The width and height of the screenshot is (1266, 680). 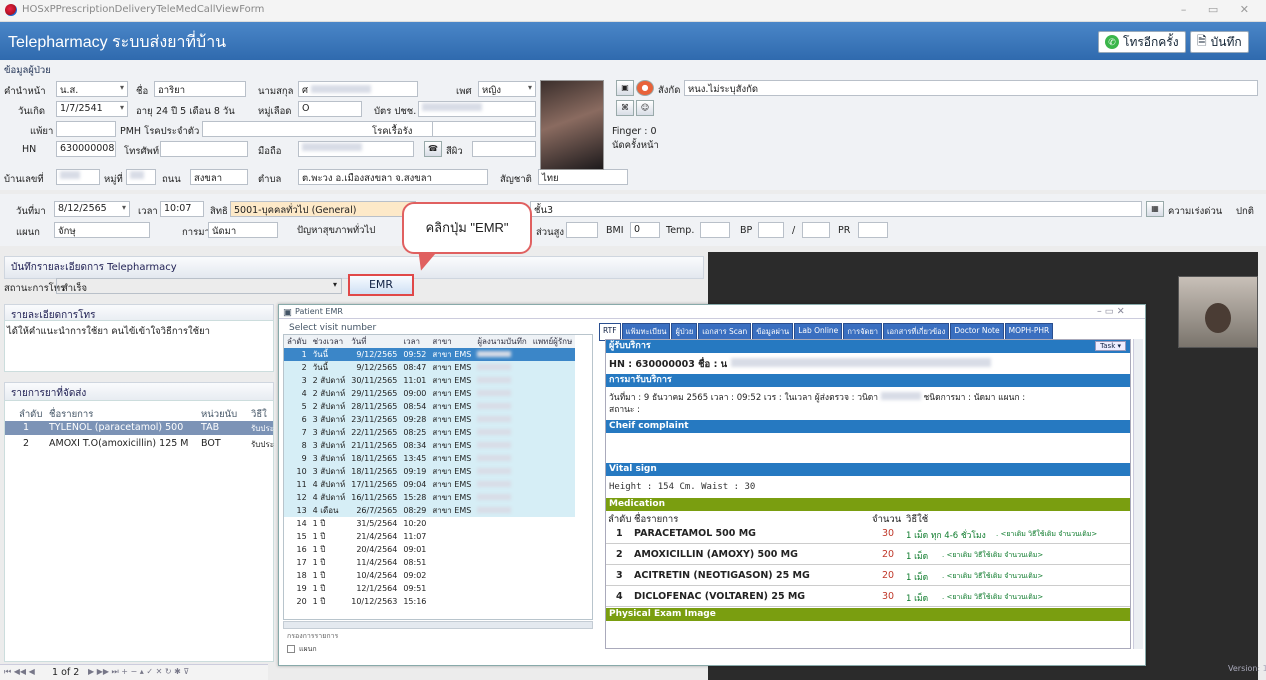 What do you see at coordinates (553, 471) in the screenshot?
I see `visit-cell-doctor` at bounding box center [553, 471].